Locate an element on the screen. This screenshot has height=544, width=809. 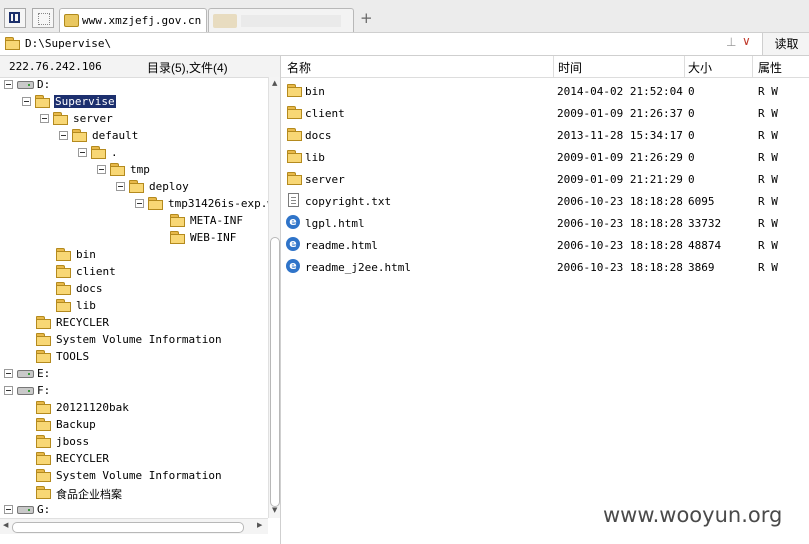
hscroll-thumb is located at coordinates (128, 527).